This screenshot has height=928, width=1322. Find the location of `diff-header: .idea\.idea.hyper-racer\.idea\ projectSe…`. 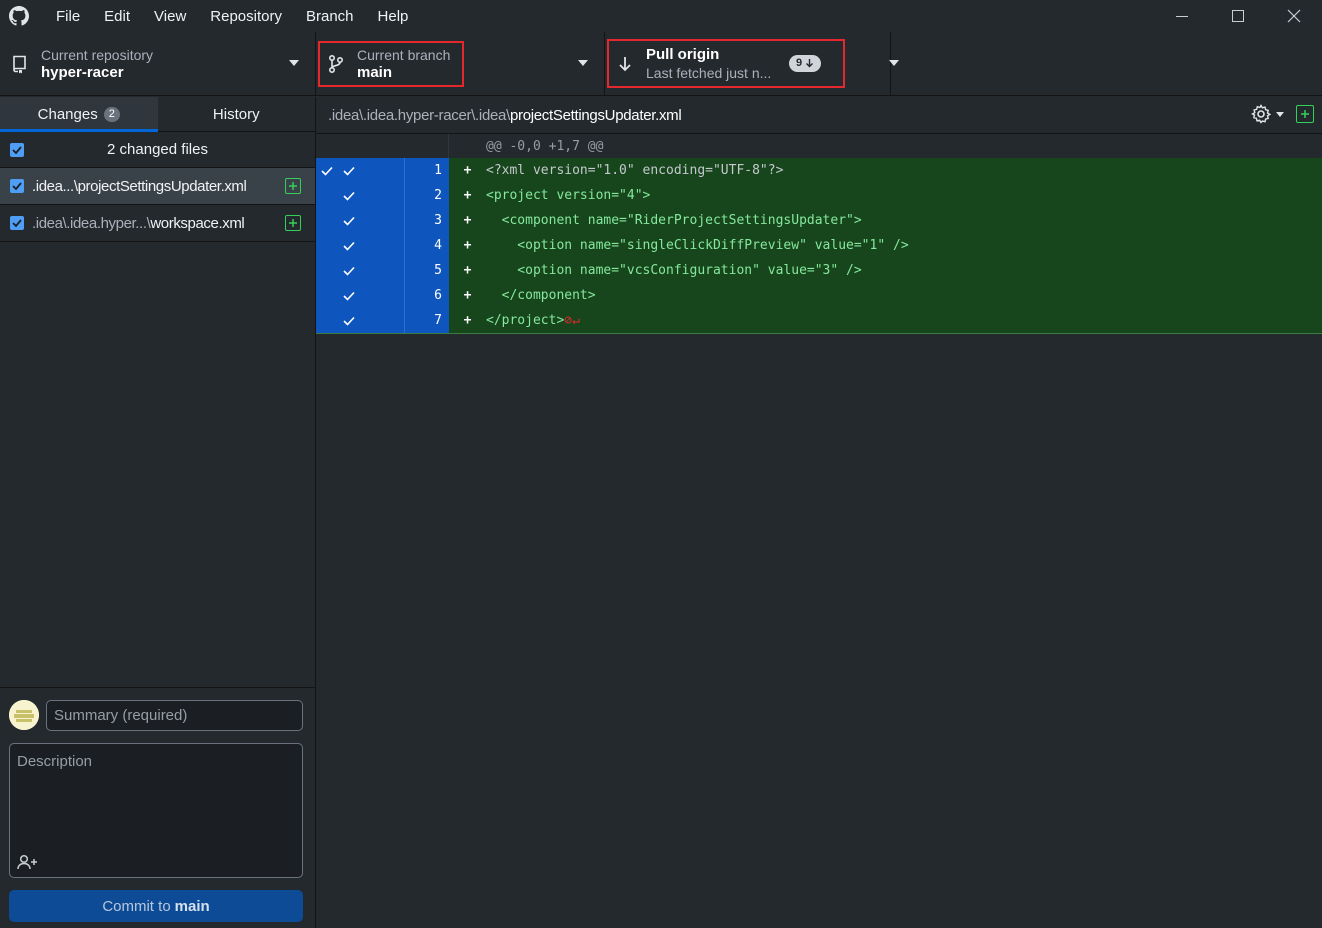

diff-header: .idea\.idea.hyper-racer\.idea\ projectSe… is located at coordinates (819, 115).